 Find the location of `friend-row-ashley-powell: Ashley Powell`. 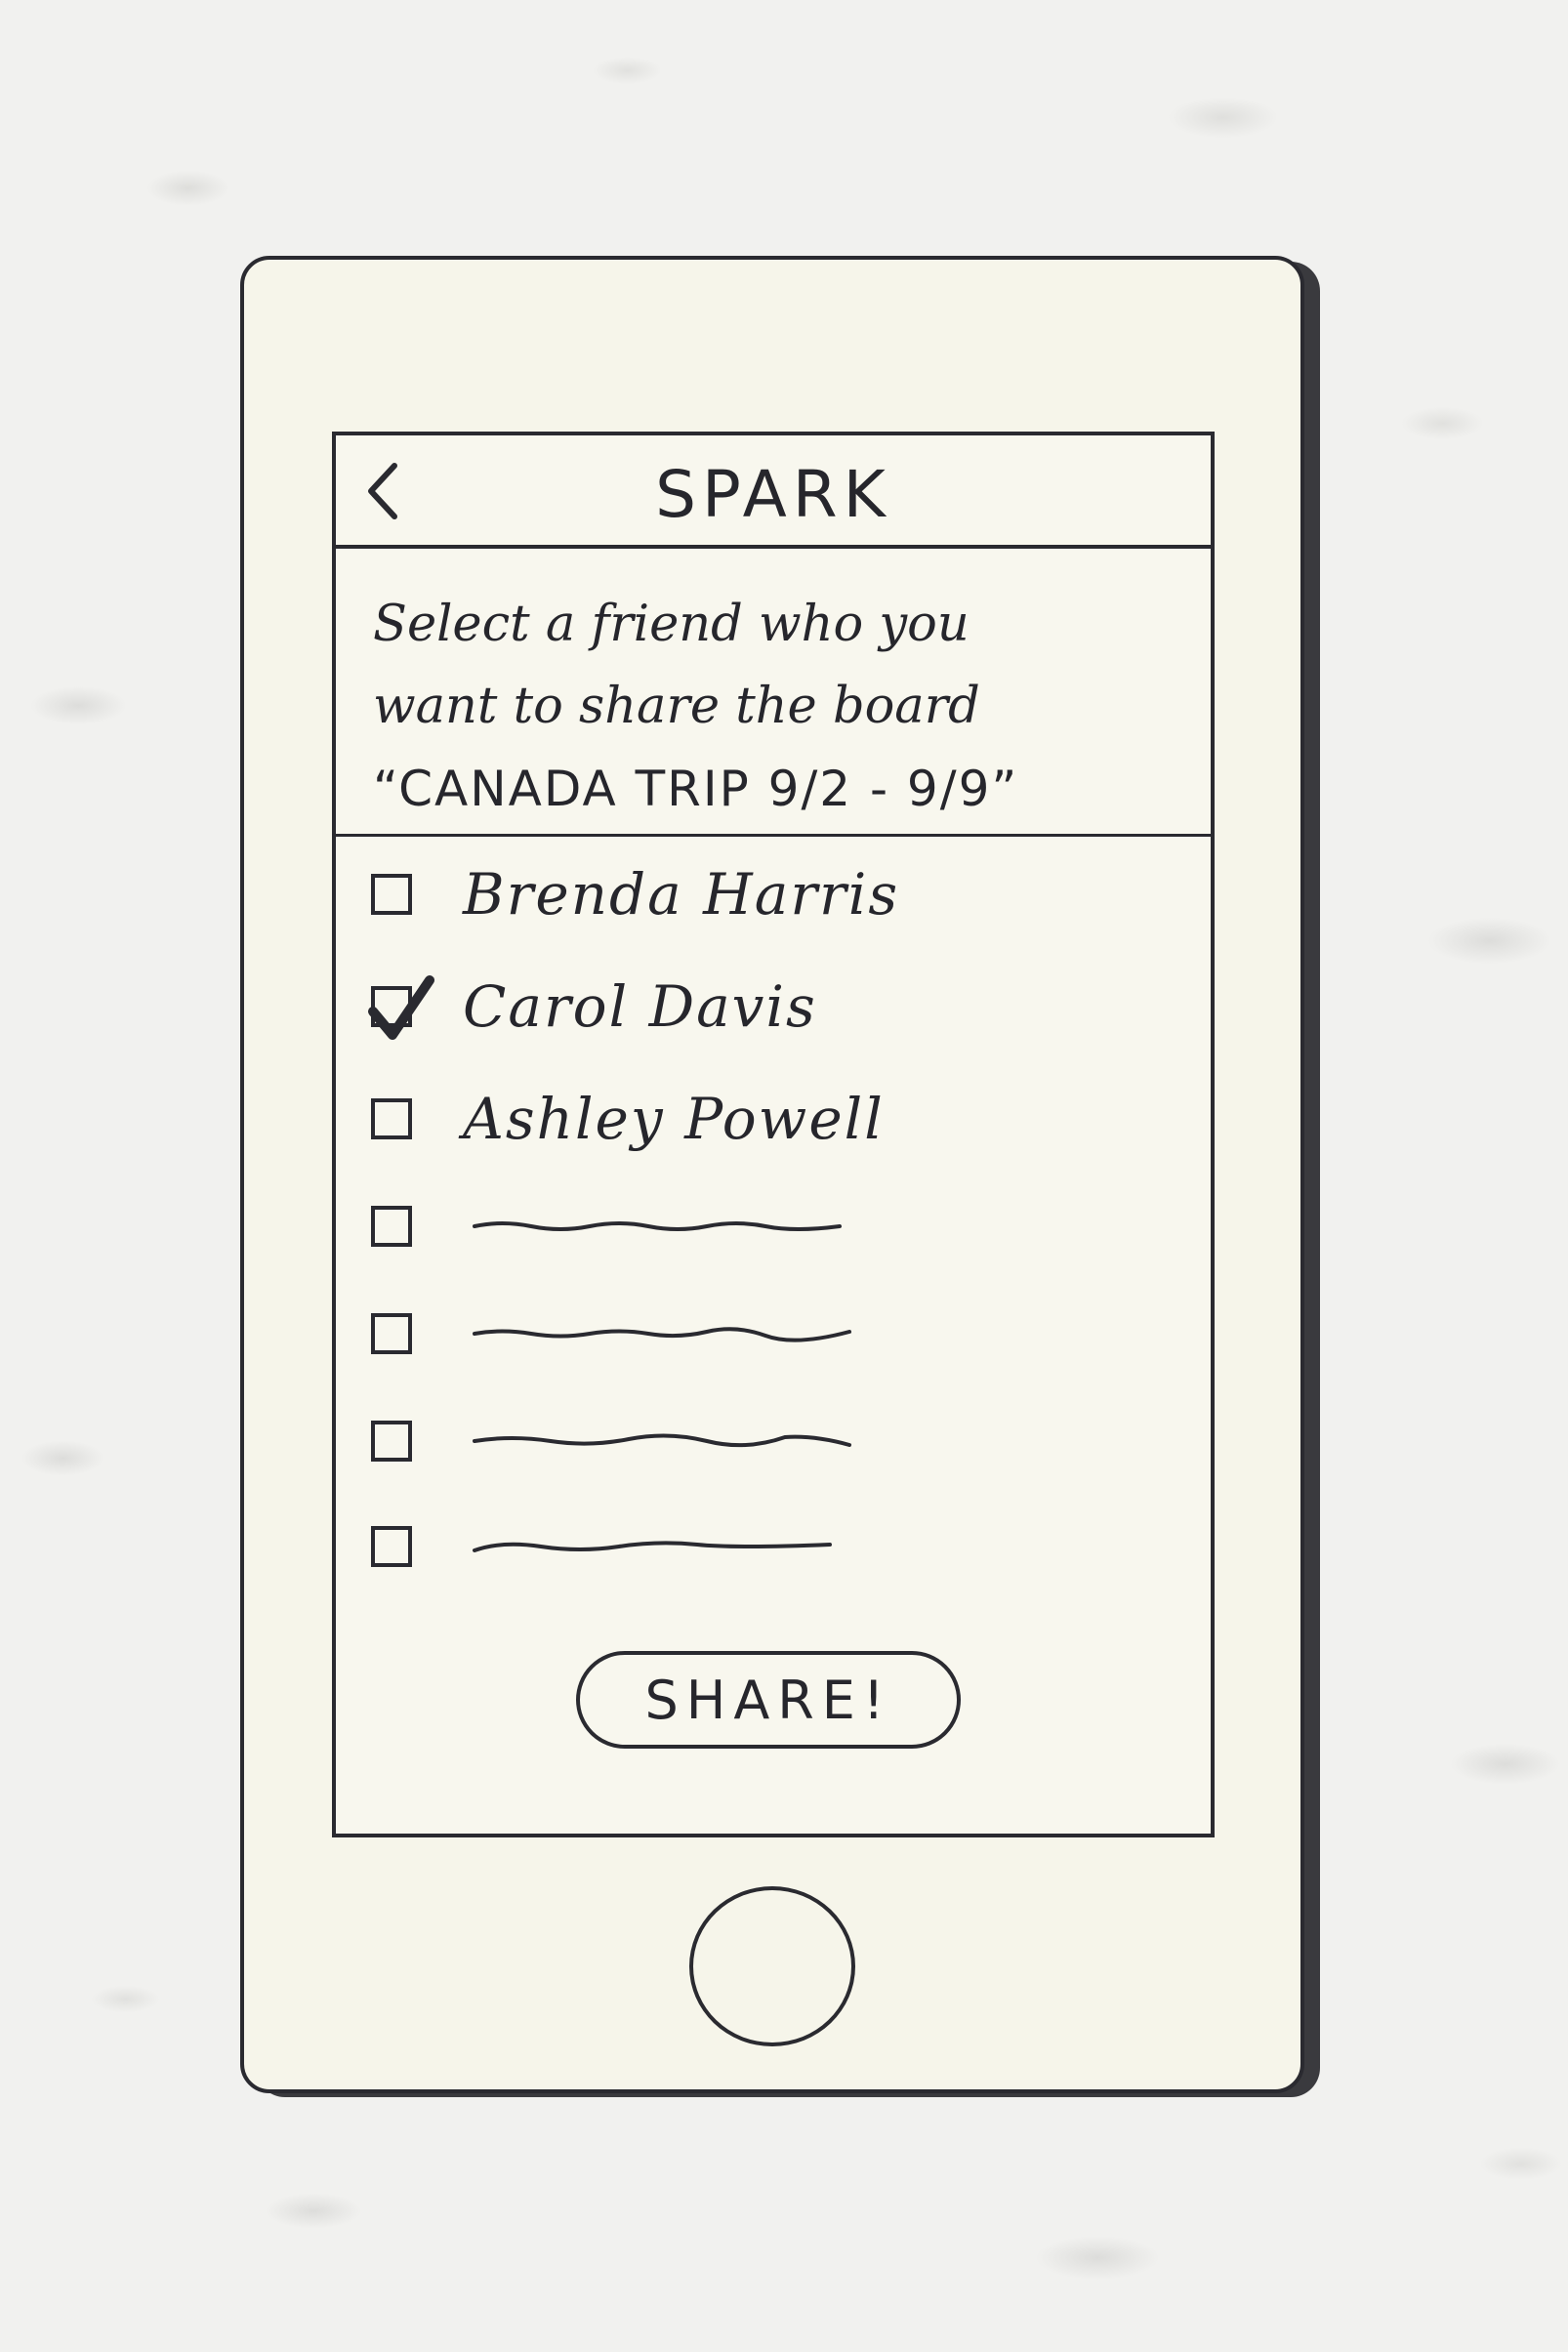

friend-row-ashley-powell: Ashley Powell is located at coordinates (771, 1119).